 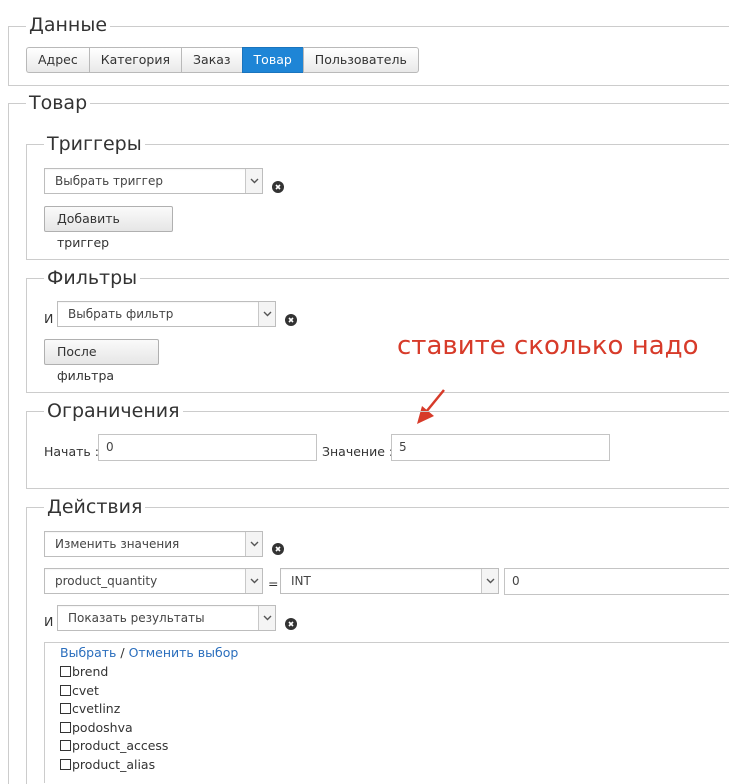 What do you see at coordinates (117, 544) in the screenshot?
I see `action-select-value: Изменить значения` at bounding box center [117, 544].